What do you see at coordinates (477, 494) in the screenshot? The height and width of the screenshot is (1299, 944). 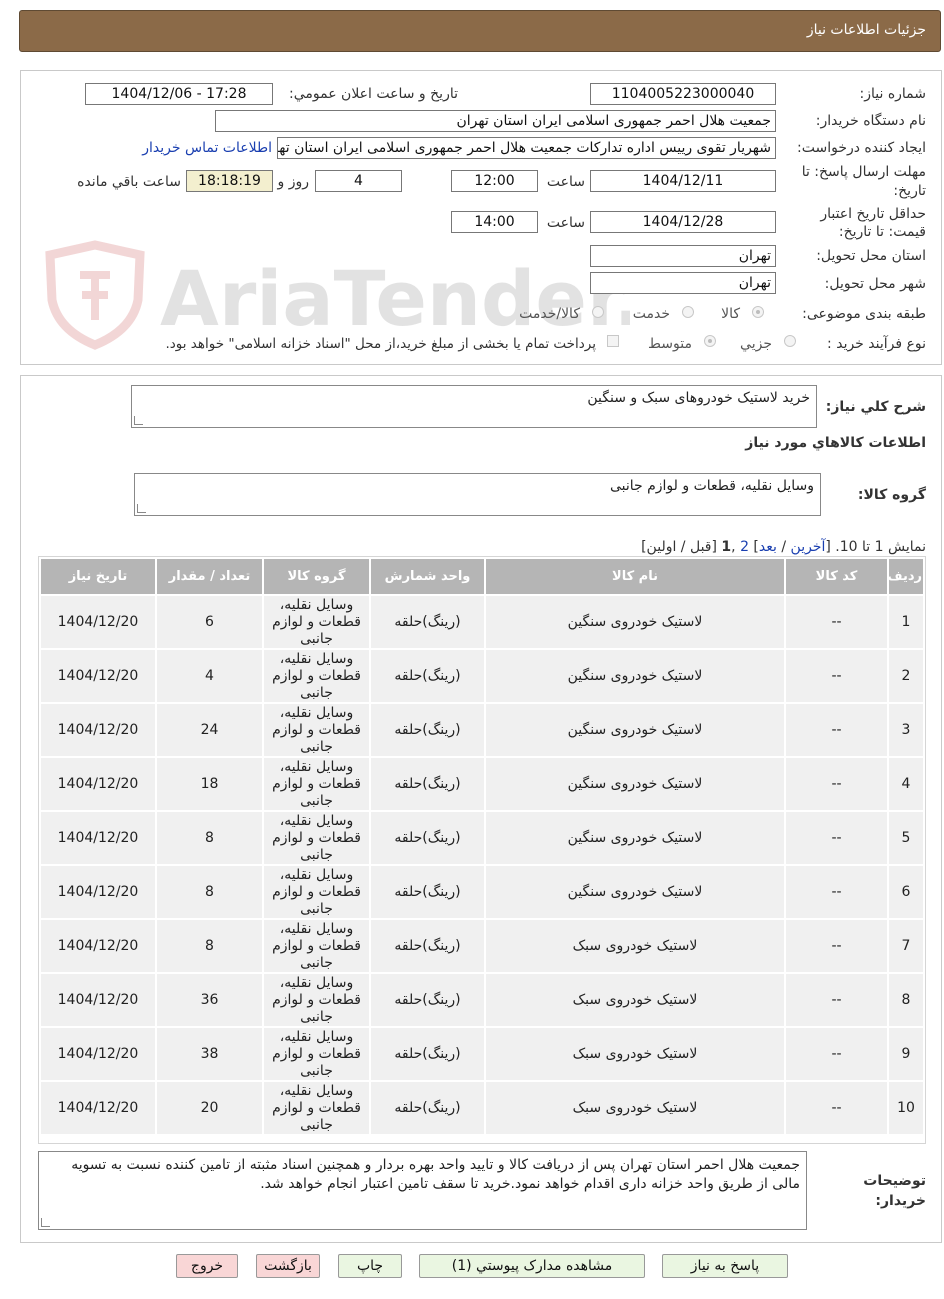 I see `goods-group-textarea: وسایل نقلیه، قطعات و لوازم جانبی` at bounding box center [477, 494].